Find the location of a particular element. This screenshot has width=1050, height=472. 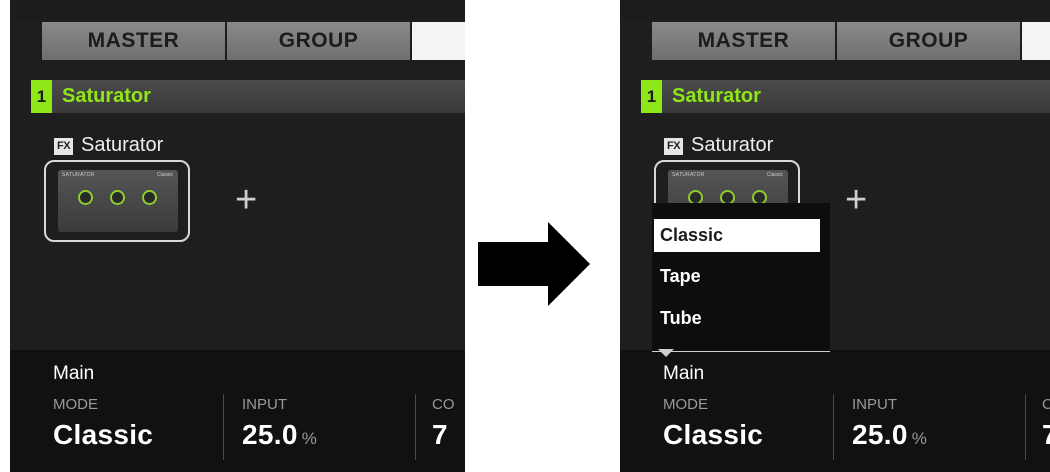

mode-dropdown-menu: Classic Tape Tube is located at coordinates (741, 277).